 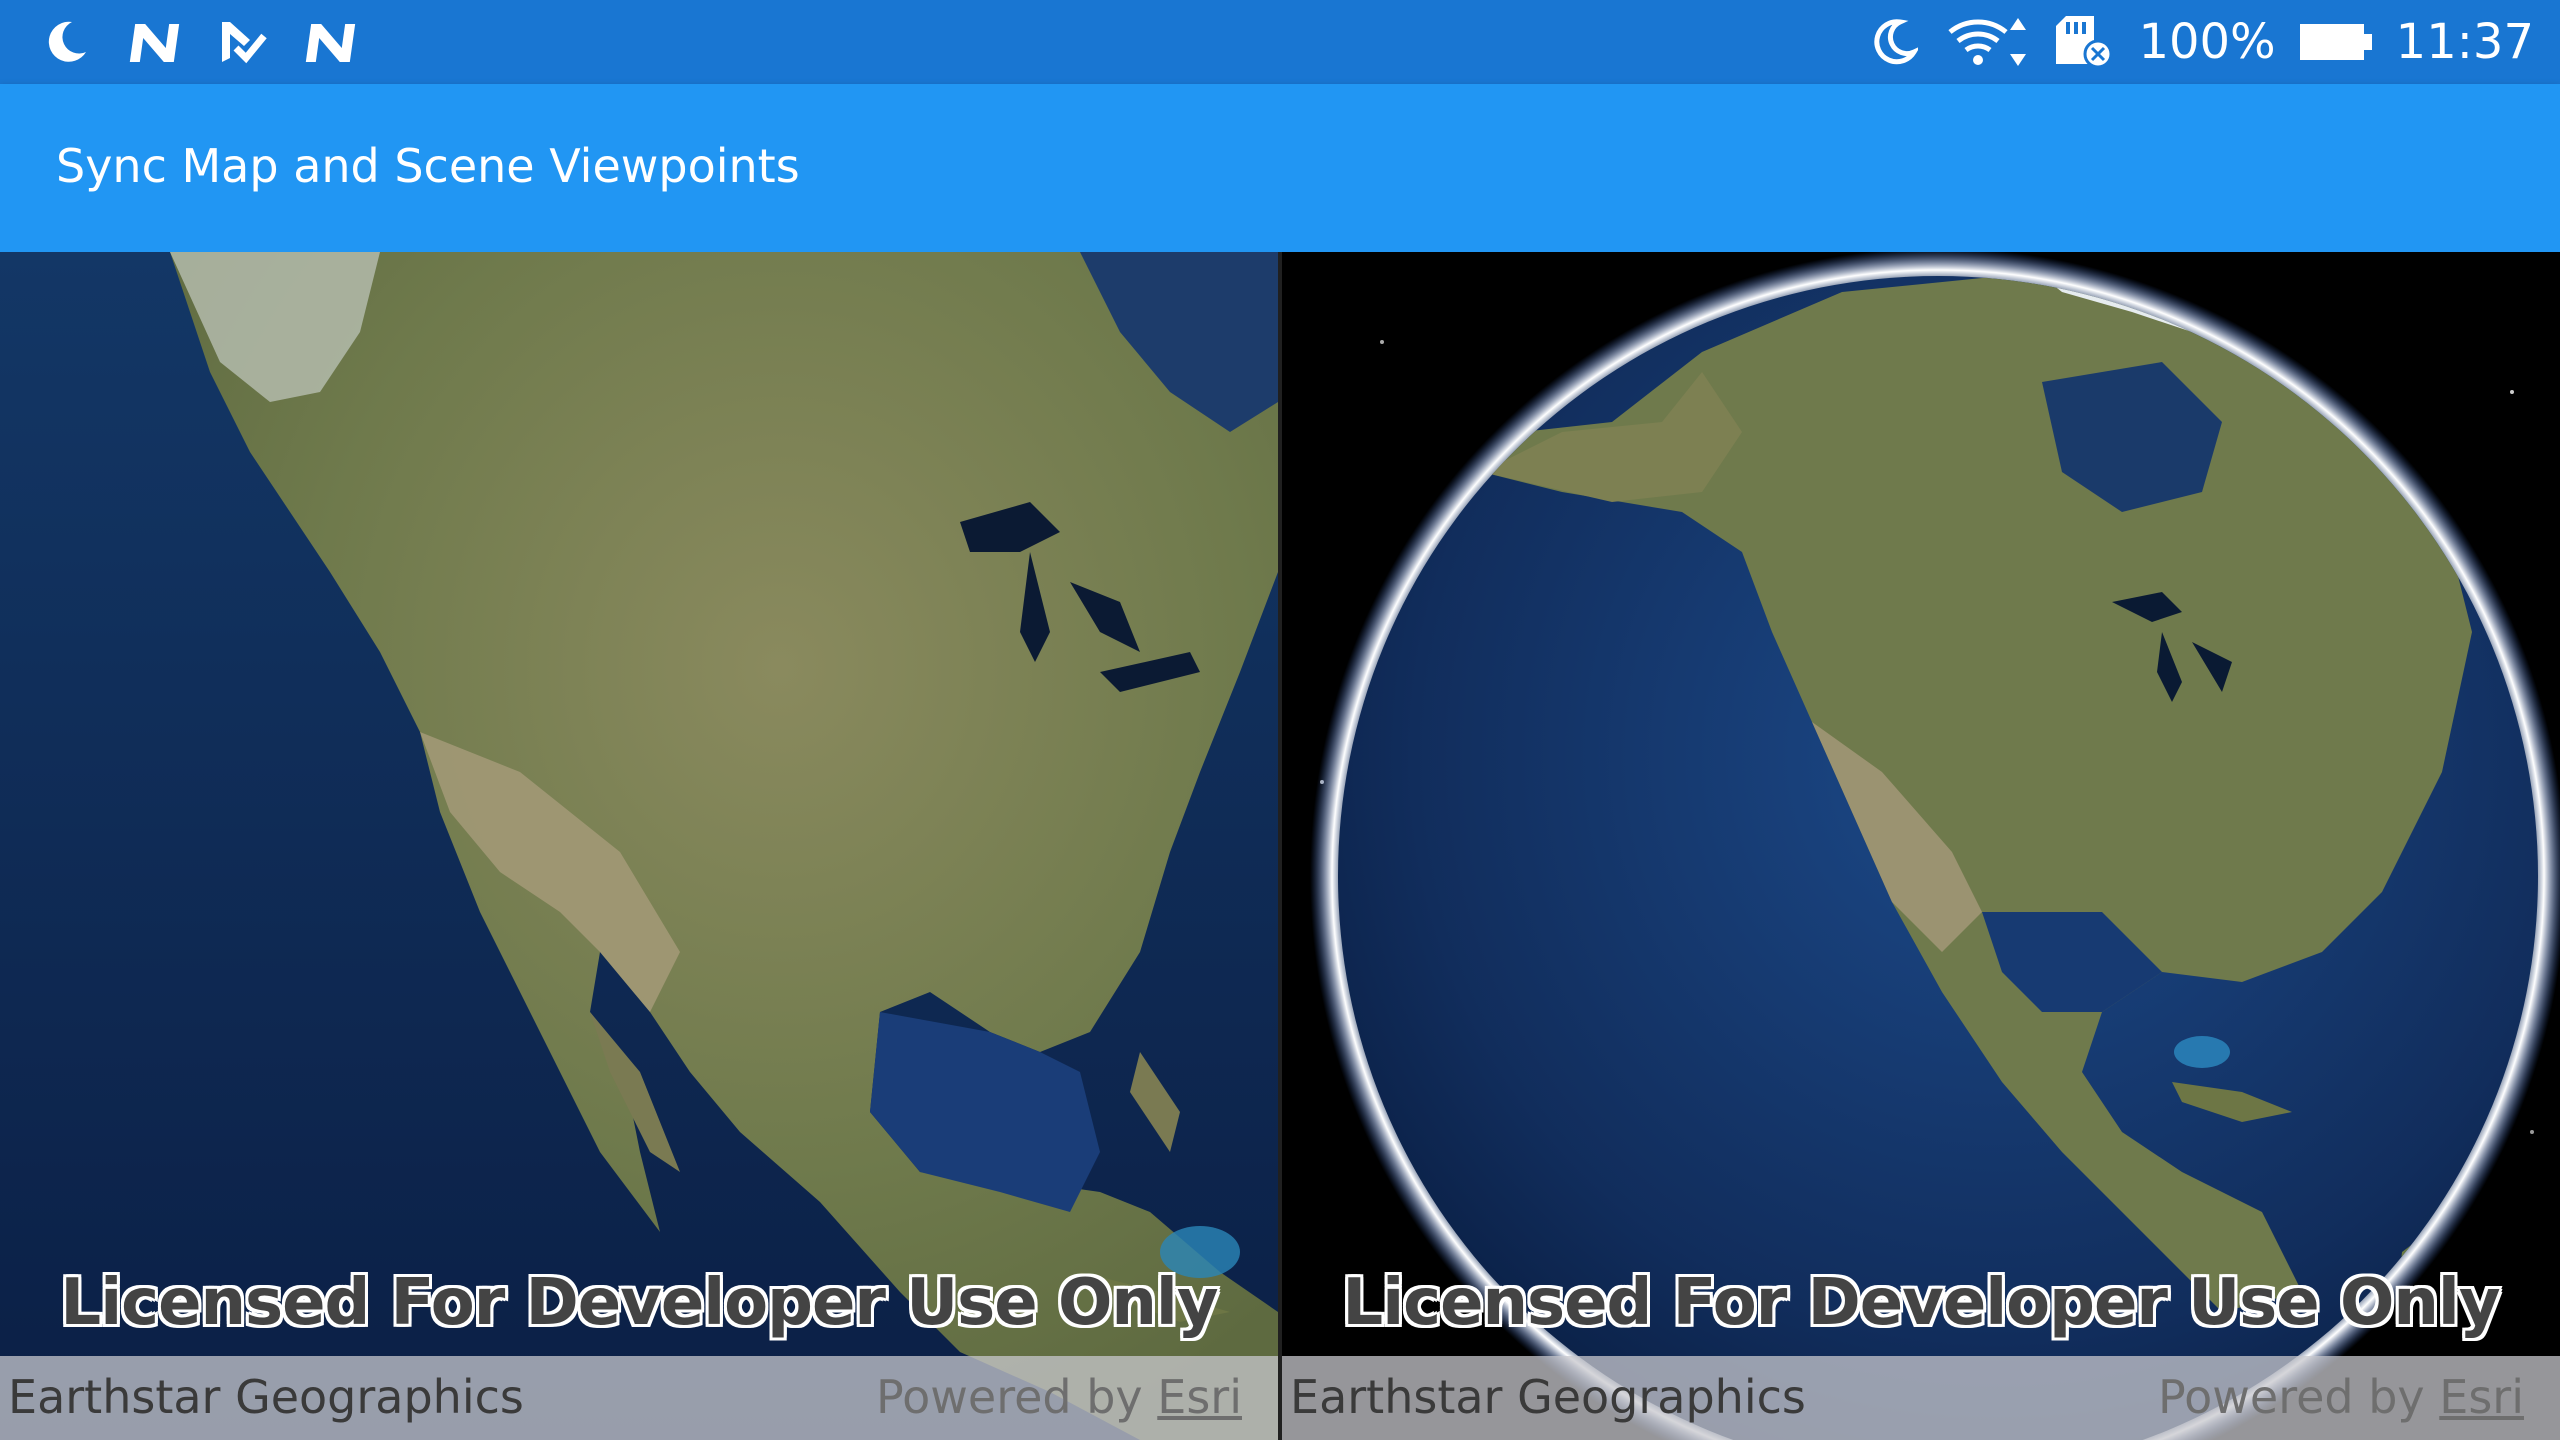 I want to click on sd-card-icon, so click(x=2084, y=42).